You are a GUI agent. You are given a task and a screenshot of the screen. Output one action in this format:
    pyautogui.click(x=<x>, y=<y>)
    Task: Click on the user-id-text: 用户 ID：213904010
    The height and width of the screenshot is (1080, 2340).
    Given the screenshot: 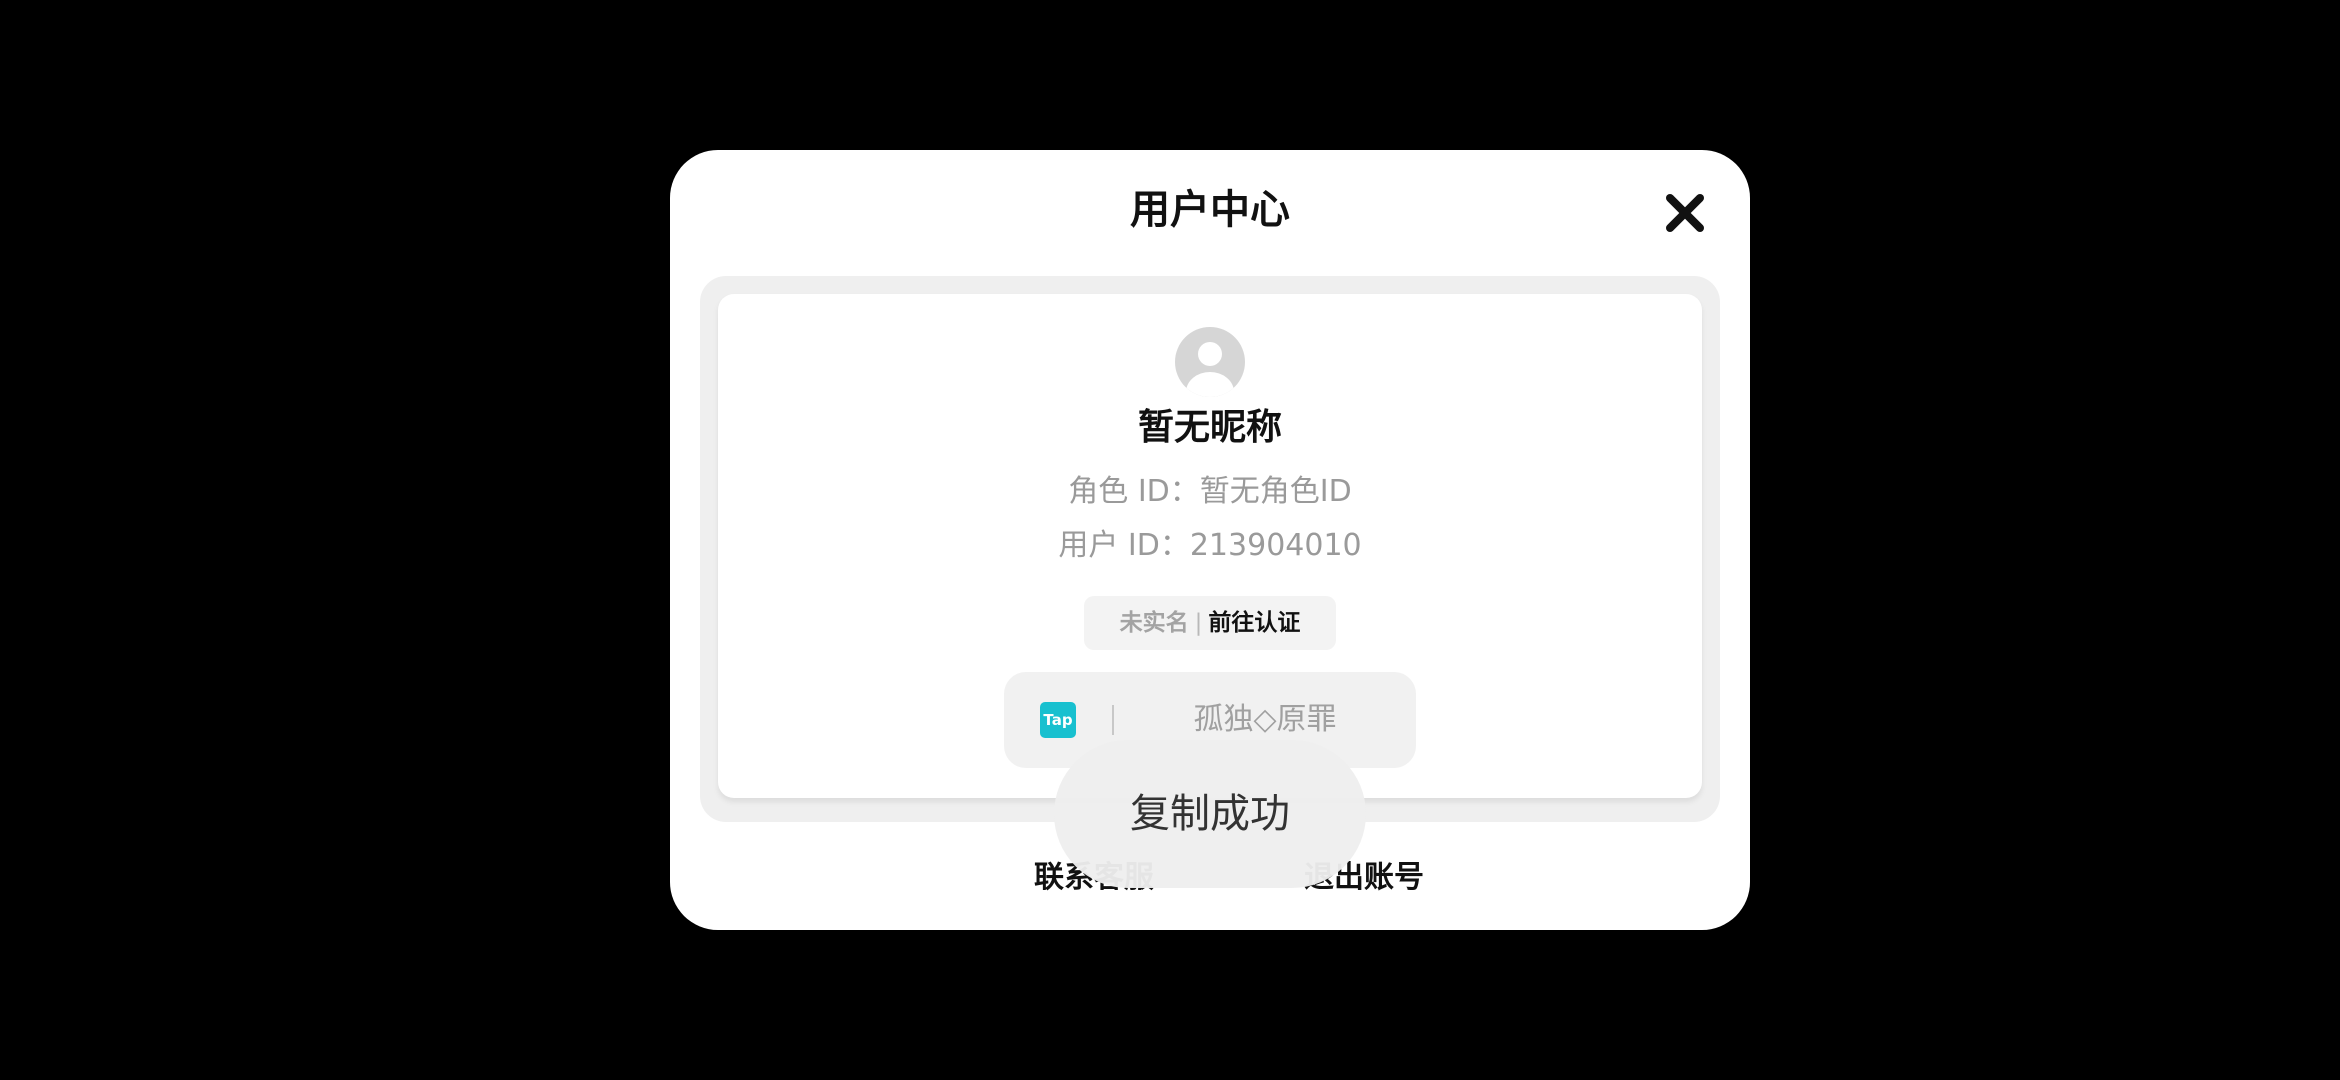 What is the action you would take?
    pyautogui.click(x=1210, y=546)
    